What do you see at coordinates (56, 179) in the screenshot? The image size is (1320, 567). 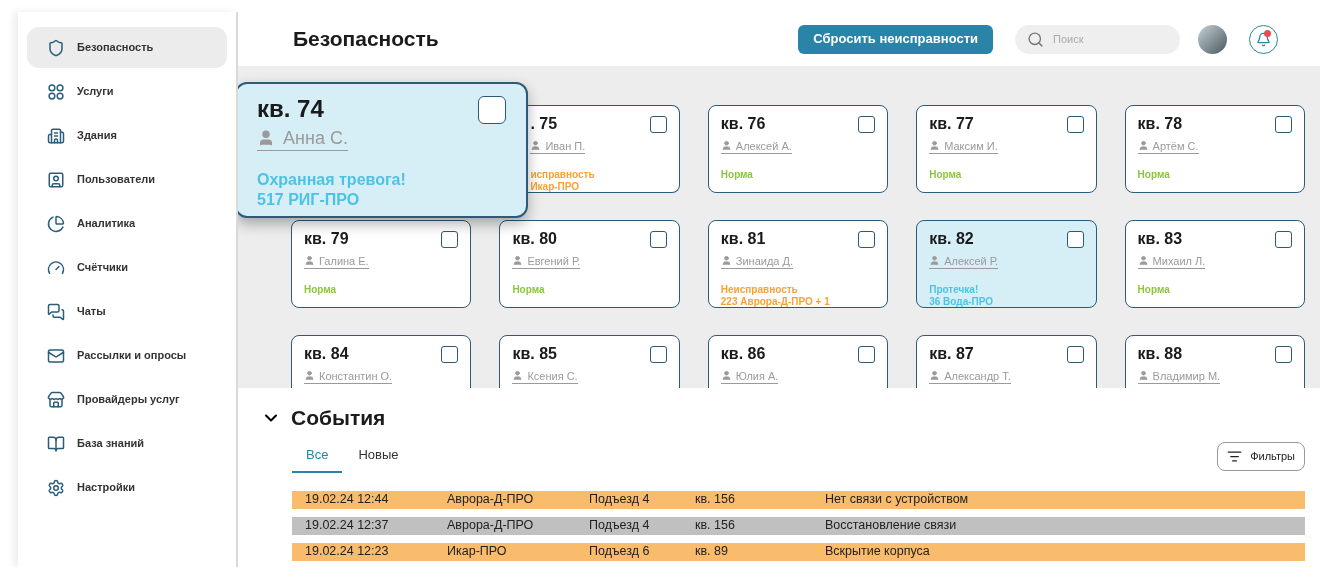 I see `user-icon` at bounding box center [56, 179].